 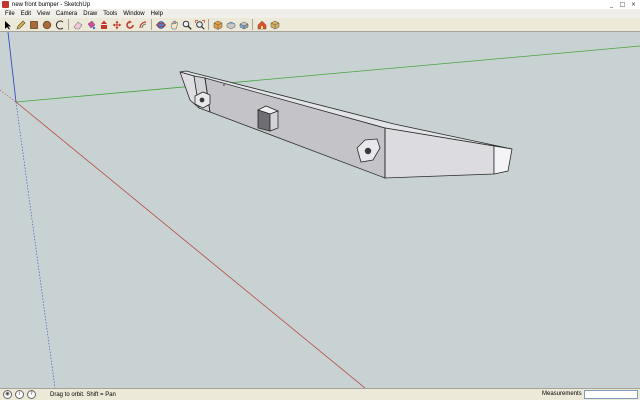 I want to click on right-shackle-hole, so click(x=368, y=151).